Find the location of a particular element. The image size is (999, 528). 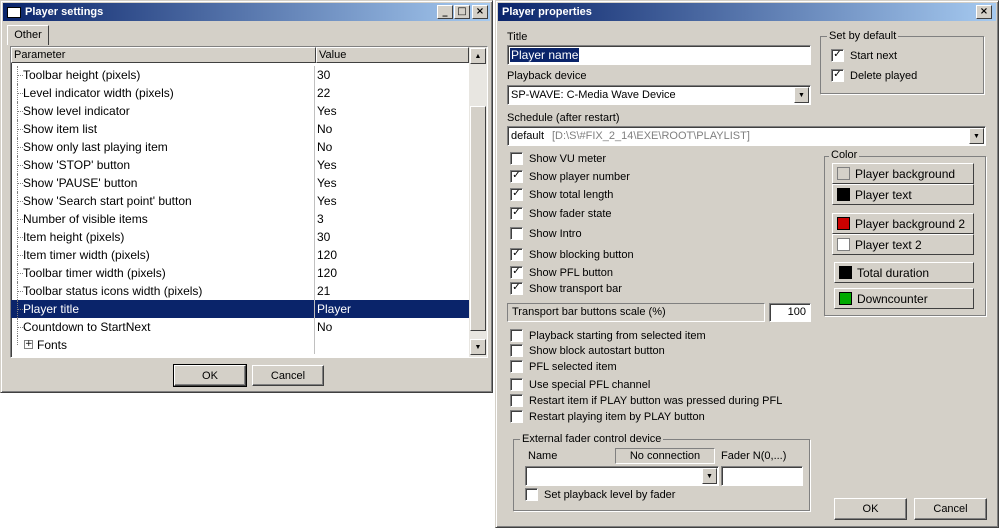

playback-from-selected-checkbox: Playback starting from selected item is located at coordinates (608, 335).